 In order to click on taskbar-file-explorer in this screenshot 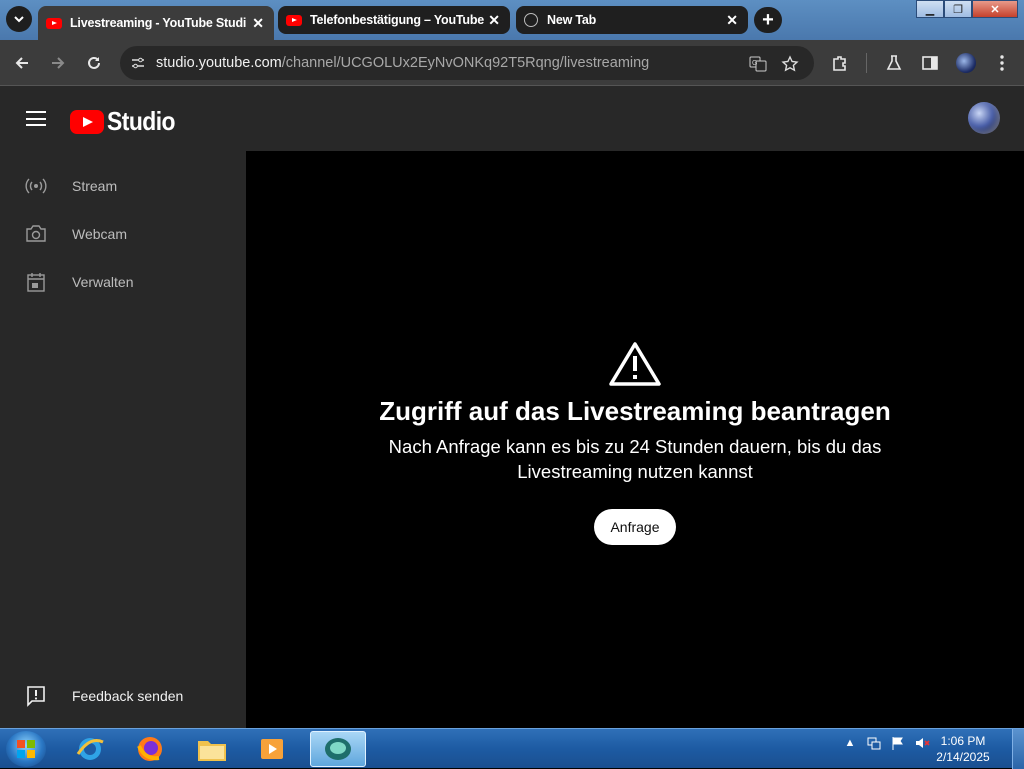, I will do `click(212, 749)`.